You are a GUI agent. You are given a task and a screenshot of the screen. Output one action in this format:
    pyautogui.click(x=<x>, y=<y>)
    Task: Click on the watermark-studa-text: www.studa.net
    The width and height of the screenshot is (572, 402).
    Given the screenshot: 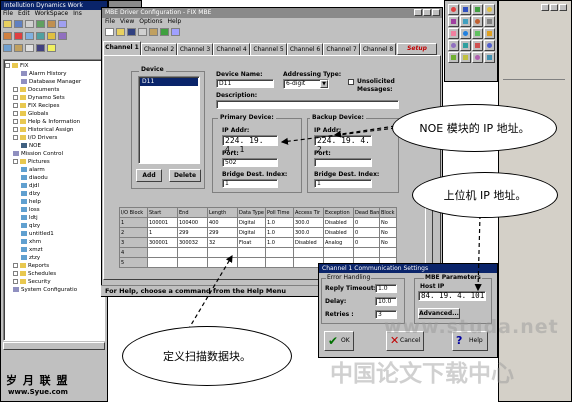 What is the action you would take?
    pyautogui.click(x=471, y=327)
    